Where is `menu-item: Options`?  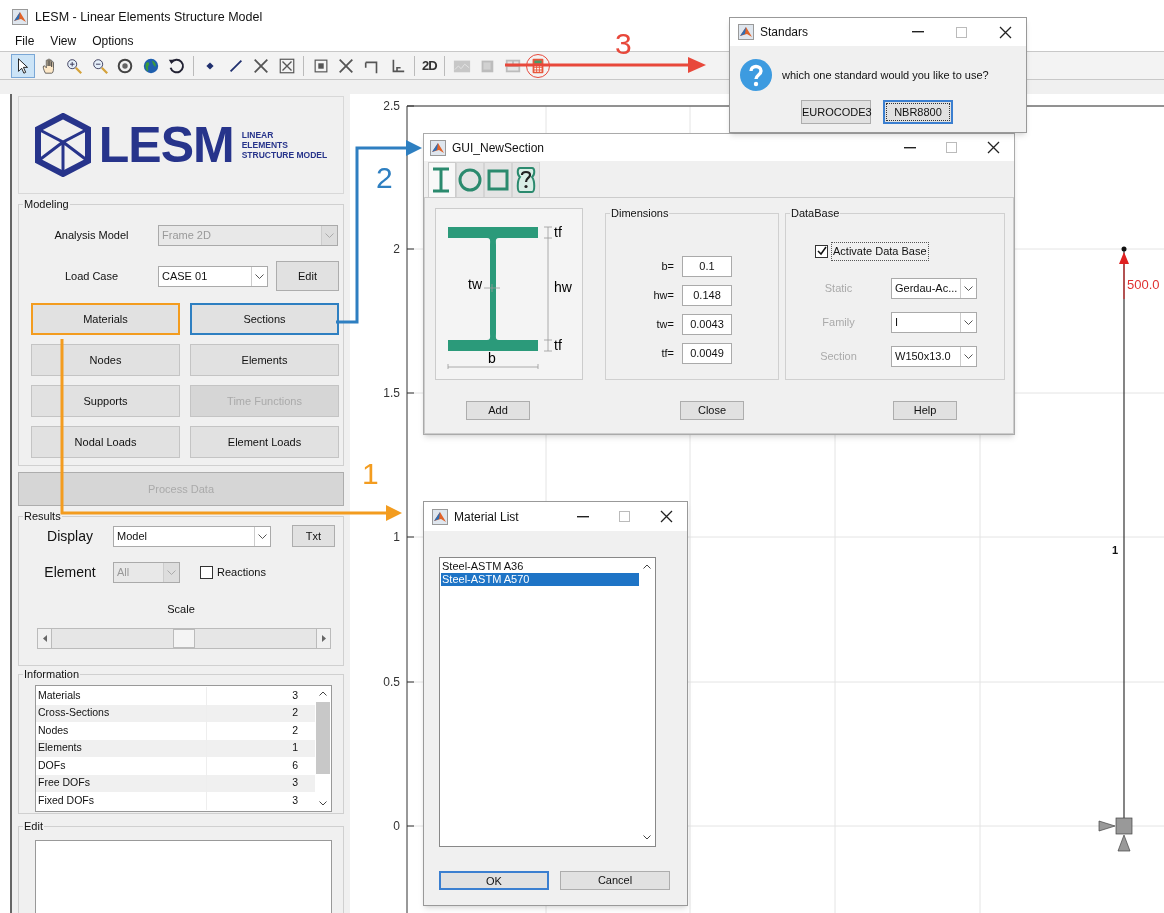 menu-item: Options is located at coordinates (113, 40).